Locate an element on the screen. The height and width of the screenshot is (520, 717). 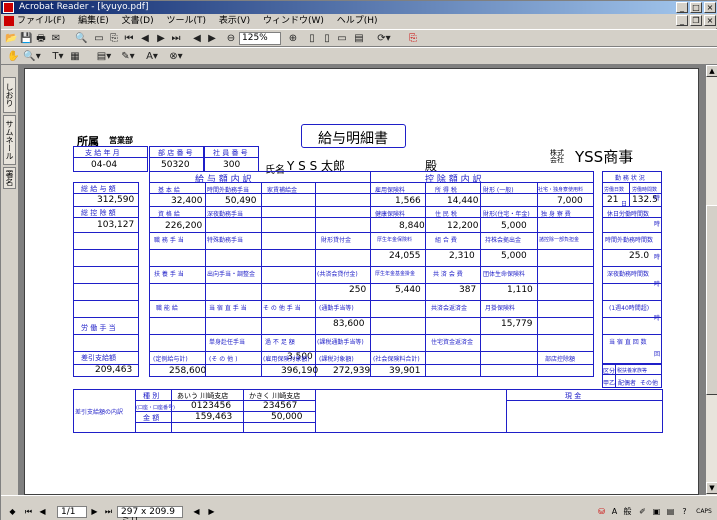
scroll-up-icon: ▲ is located at coordinates (711, 71).